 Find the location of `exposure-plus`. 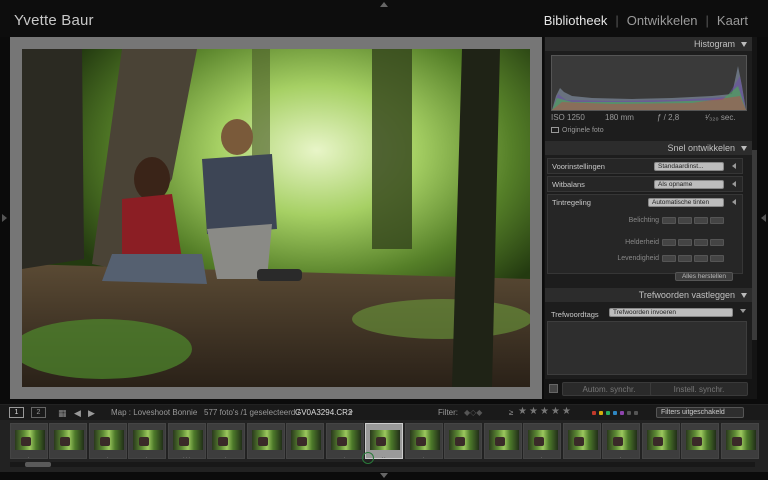

exposure-plus is located at coordinates (701, 220).